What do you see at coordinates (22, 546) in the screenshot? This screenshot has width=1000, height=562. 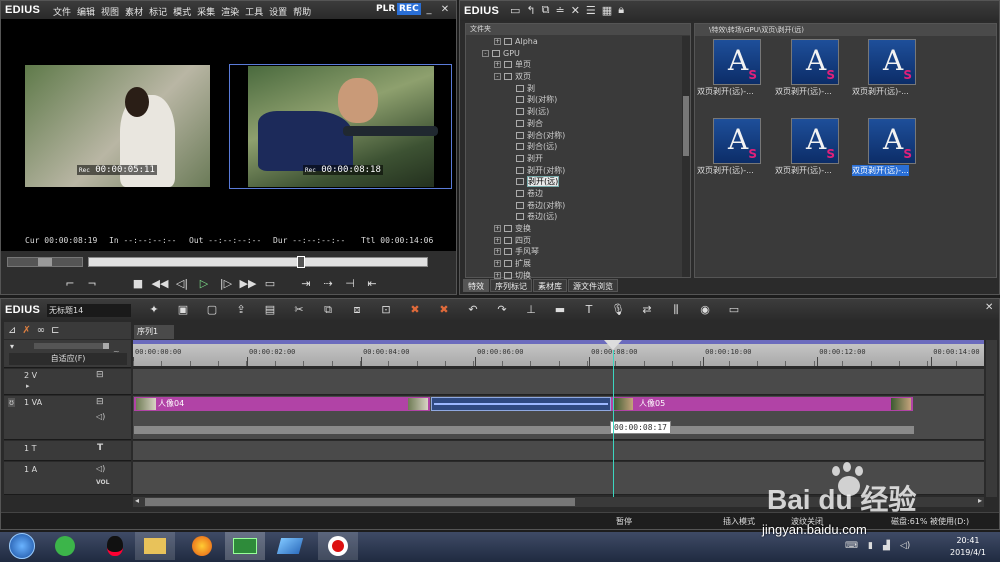 I see `start-button` at bounding box center [22, 546].